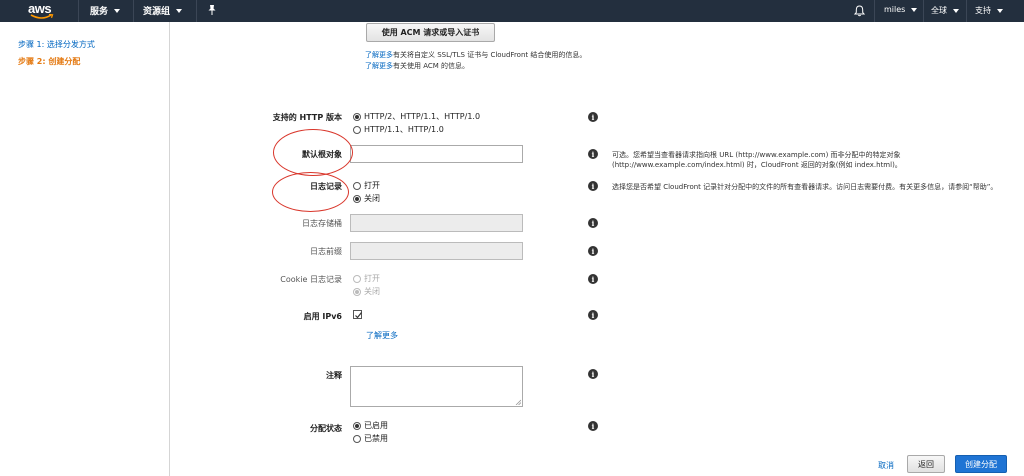 This screenshot has height=476, width=1024. Describe the element at coordinates (422, 116) in the screenshot. I see `http-option-all-label: HTTP/2、HTTP/1.1、HTTP/1.0` at that location.